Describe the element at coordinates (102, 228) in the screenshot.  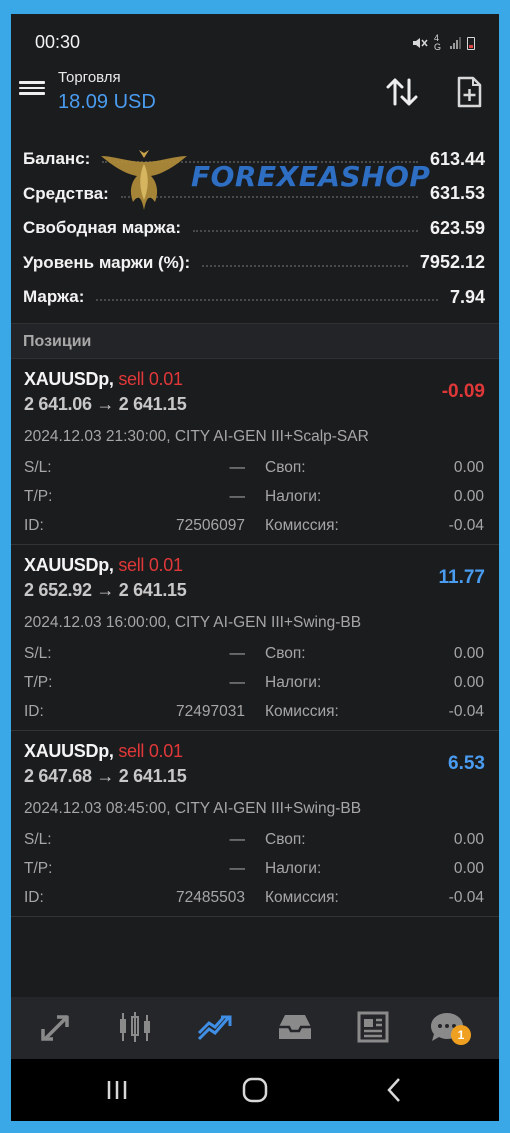
I see `summary-label: Свободная маржа:` at that location.